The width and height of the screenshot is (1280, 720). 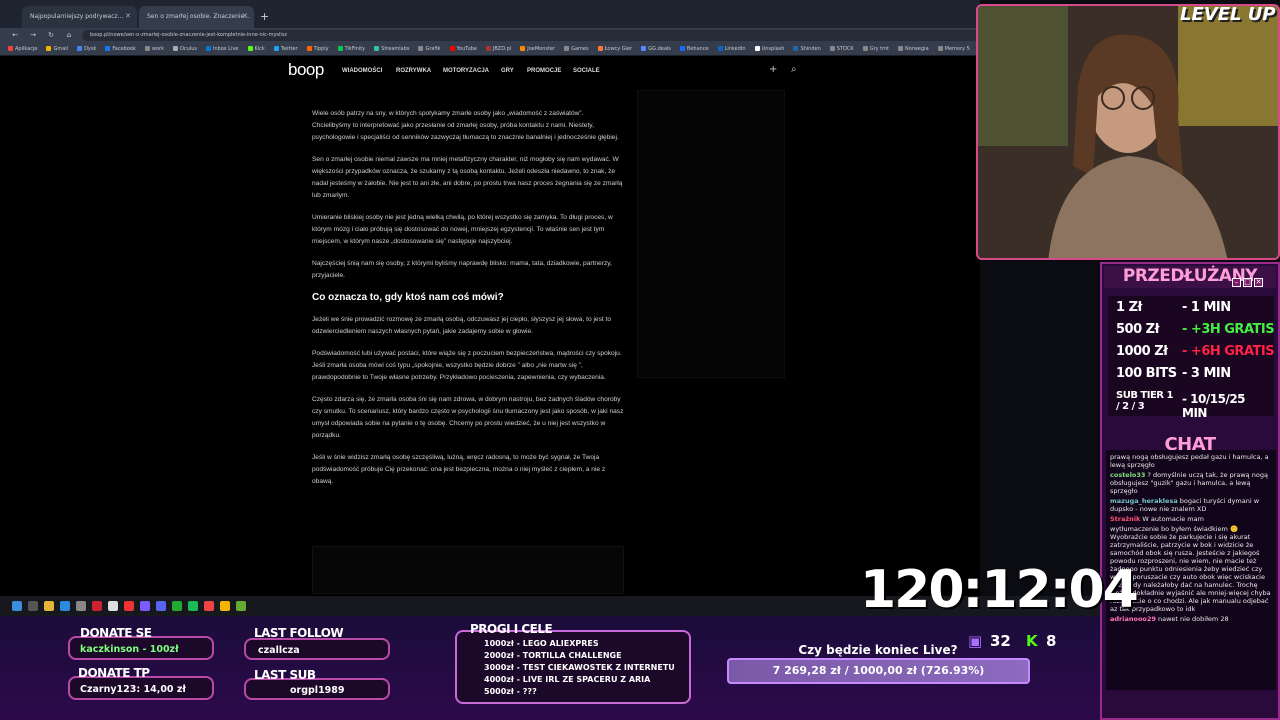 I want to click on bookmark-label: Streamlabs, so click(x=395, y=48).